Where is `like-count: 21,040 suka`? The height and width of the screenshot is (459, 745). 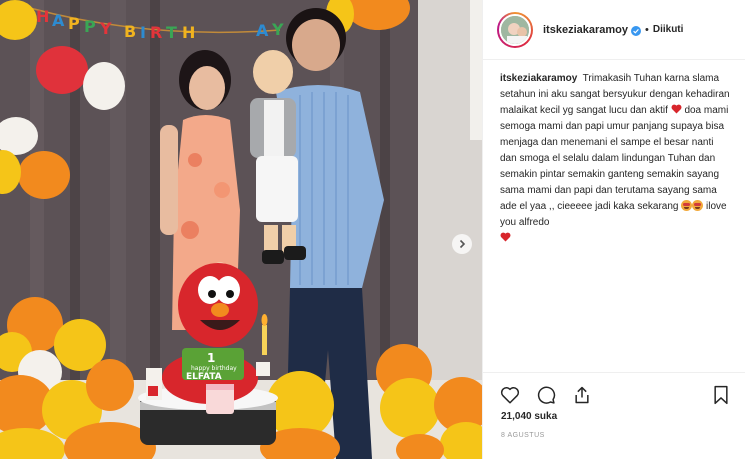 like-count: 21,040 suka is located at coordinates (614, 415).